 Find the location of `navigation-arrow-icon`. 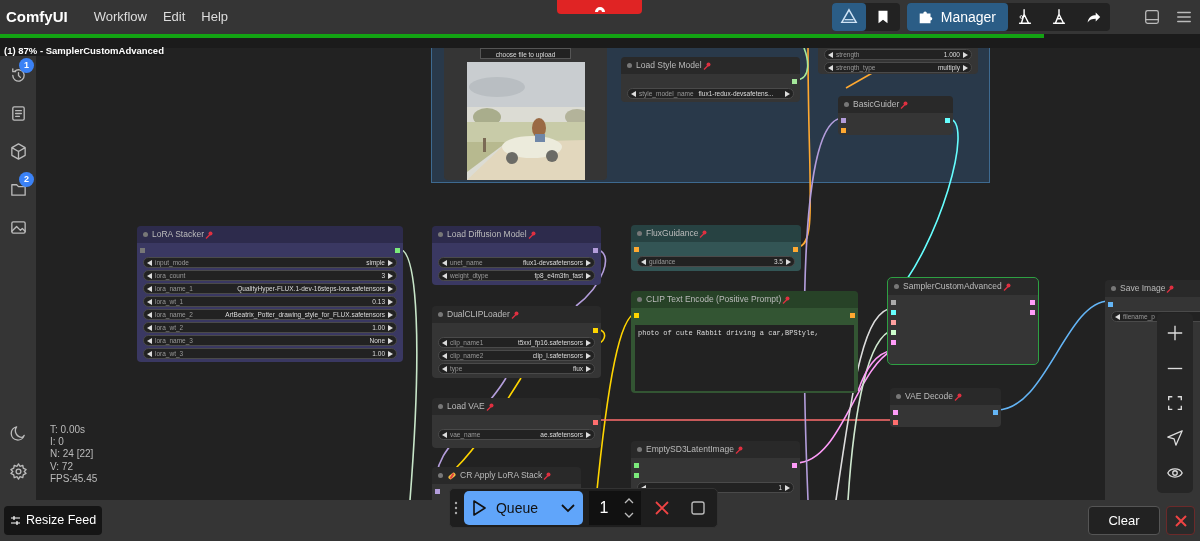

navigation-arrow-icon is located at coordinates (1175, 438).